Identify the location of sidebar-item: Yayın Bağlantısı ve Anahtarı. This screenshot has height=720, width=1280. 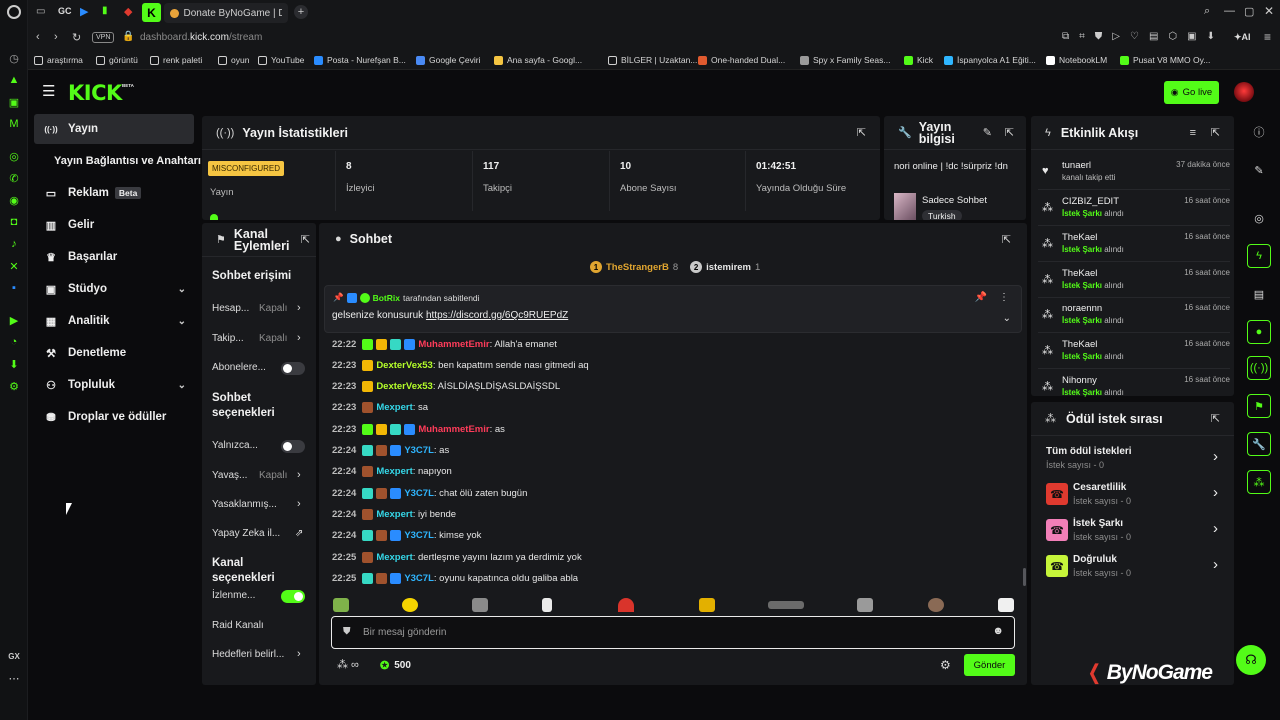
(117, 161).